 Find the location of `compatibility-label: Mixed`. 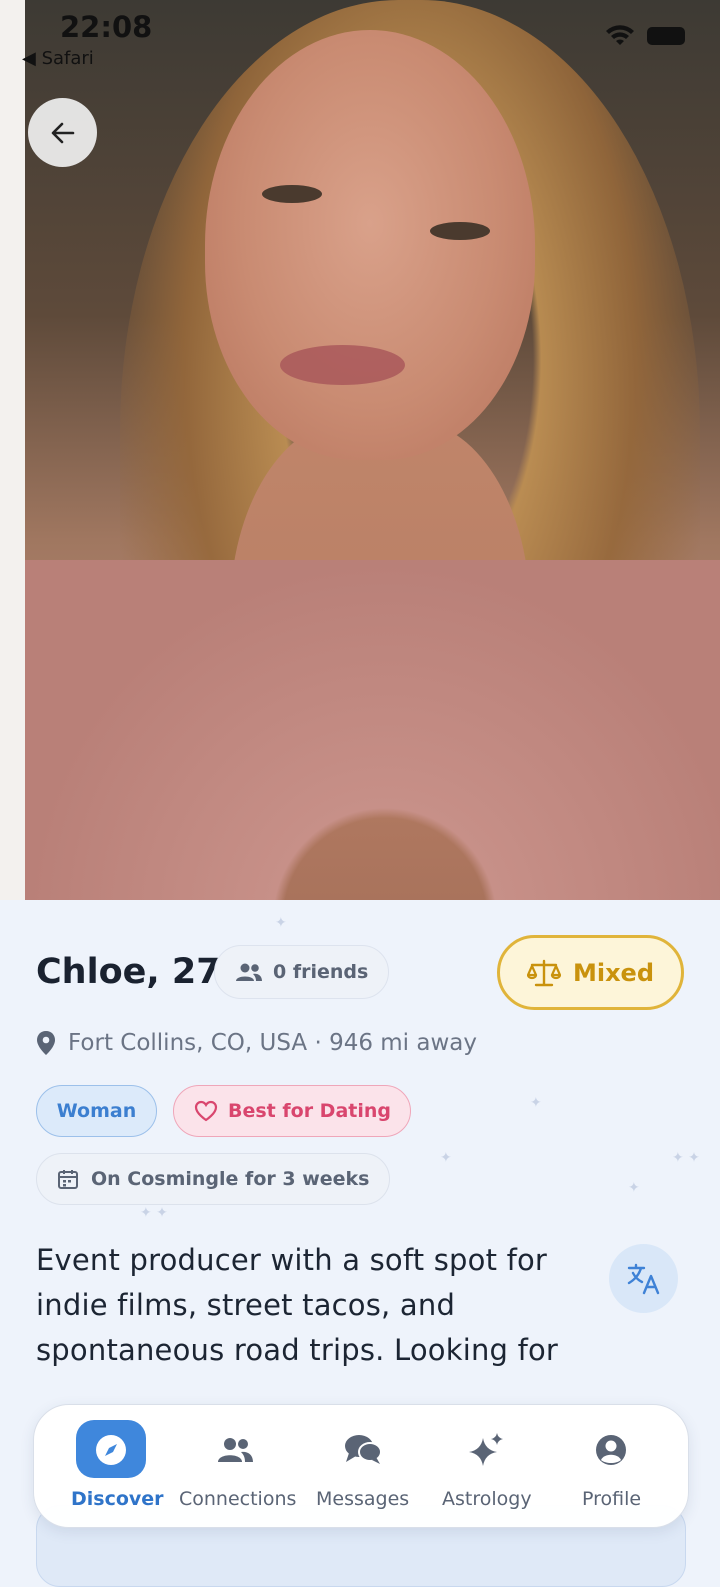

compatibility-label: Mixed is located at coordinates (613, 972).